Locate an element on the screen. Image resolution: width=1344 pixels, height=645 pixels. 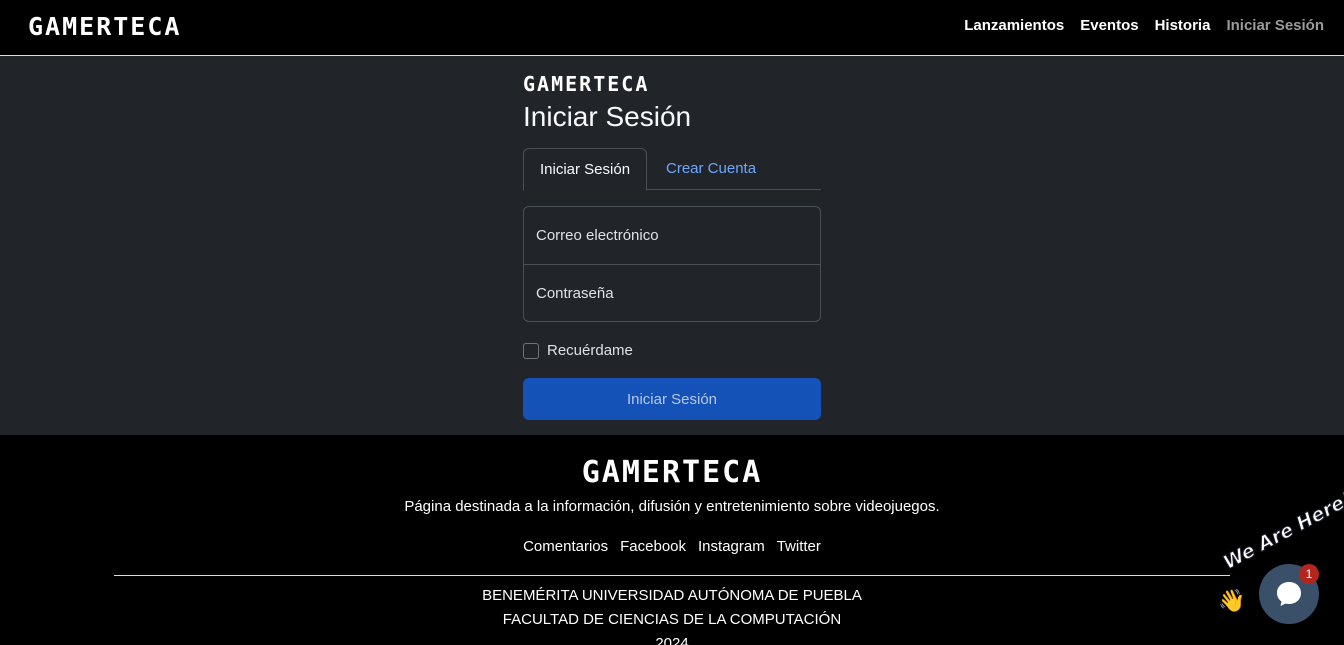
page-title: Iniciar Sesión is located at coordinates (607, 116).